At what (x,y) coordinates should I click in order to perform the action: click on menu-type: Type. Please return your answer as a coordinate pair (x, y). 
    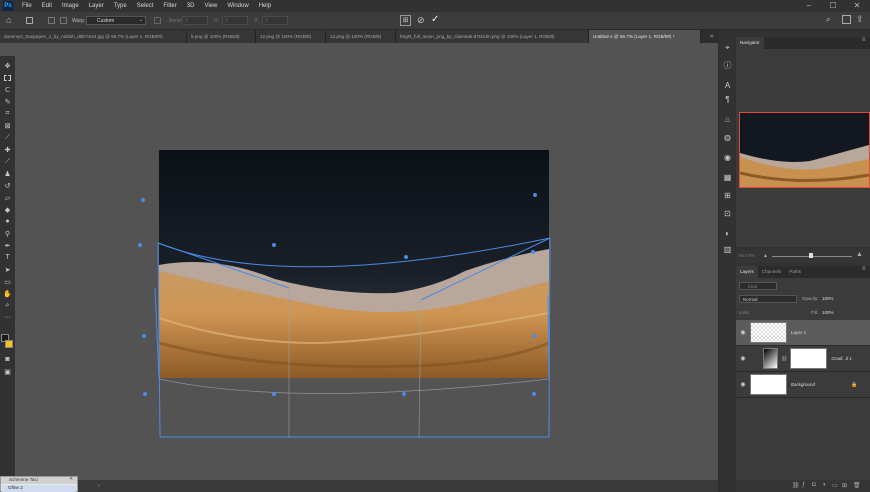
    Looking at the image, I should click on (120, 6).